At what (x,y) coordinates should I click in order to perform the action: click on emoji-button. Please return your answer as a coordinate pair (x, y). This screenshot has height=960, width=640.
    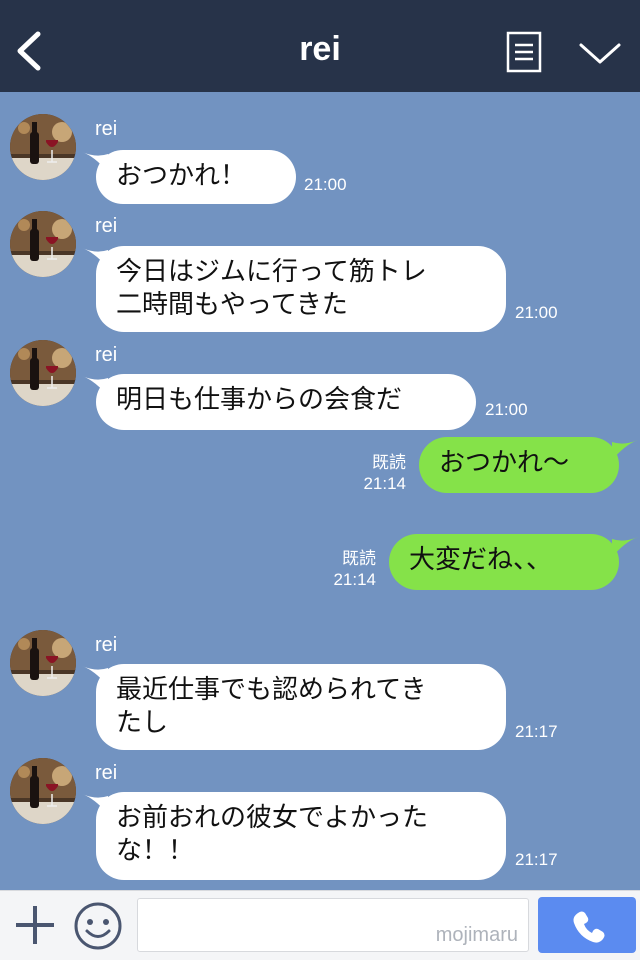
    Looking at the image, I should click on (98, 926).